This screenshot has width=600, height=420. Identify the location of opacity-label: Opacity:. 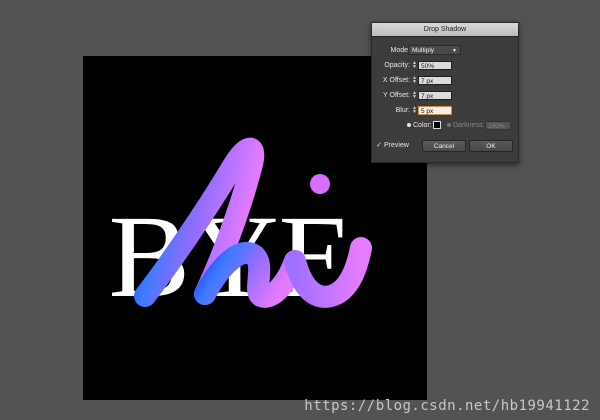
(397, 65).